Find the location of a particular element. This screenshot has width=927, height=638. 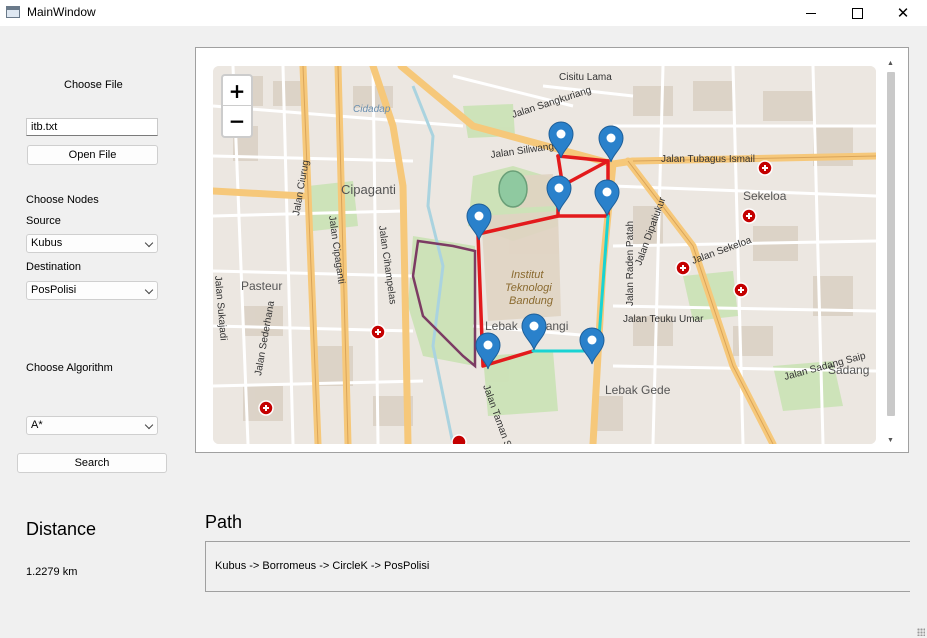

svg-text: Sekeloa is located at coordinates (765, 196).